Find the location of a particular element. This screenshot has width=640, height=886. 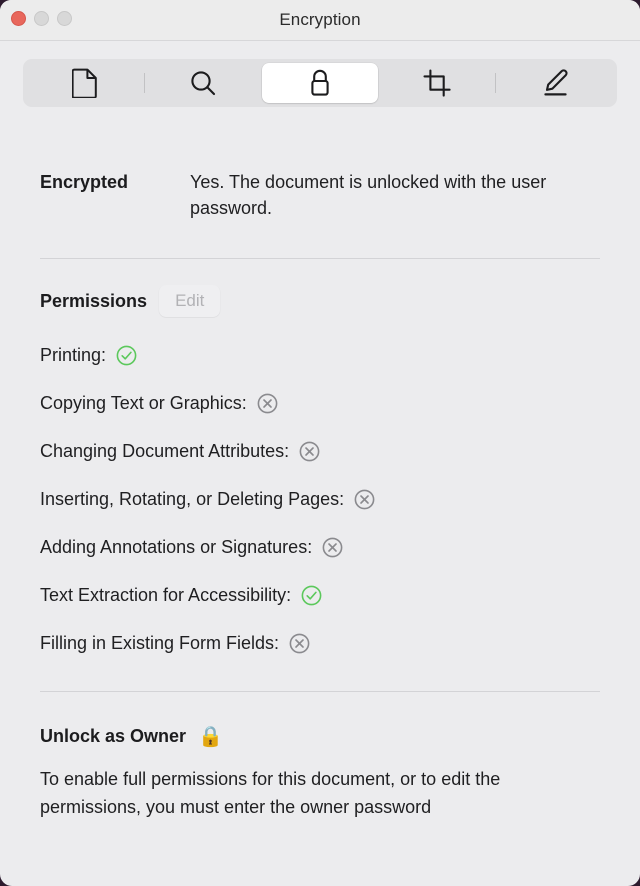

tab-crop is located at coordinates (436, 83).